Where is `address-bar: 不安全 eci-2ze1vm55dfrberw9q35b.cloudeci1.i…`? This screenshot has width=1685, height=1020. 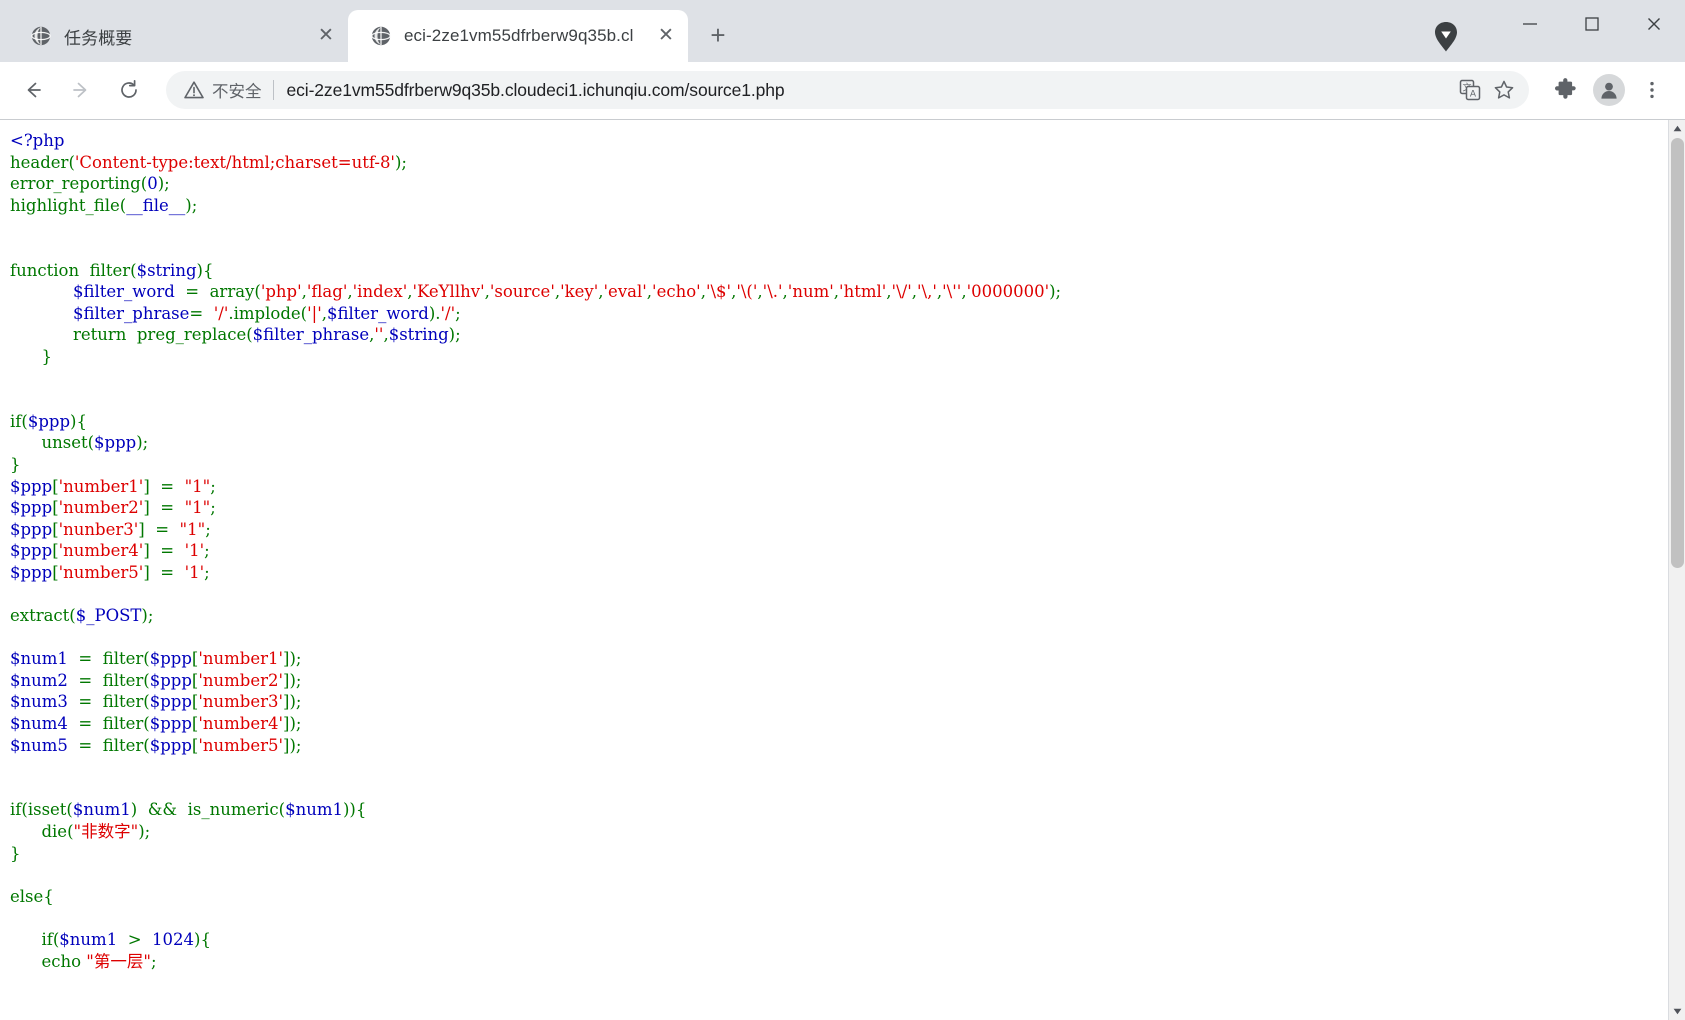 address-bar: 不安全 eci-2ze1vm55dfrberw9q35b.cloudeci1.i… is located at coordinates (847, 90).